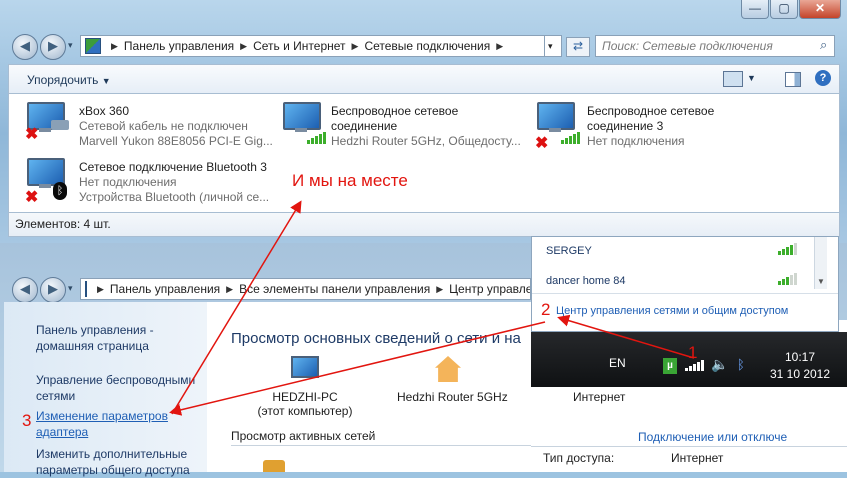 The image size is (847, 478). I want to click on view-icon, so click(733, 79).